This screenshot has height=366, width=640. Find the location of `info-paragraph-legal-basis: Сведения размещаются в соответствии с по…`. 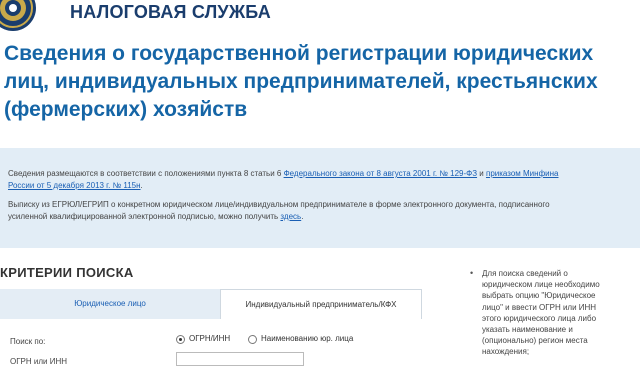

info-paragraph-legal-basis: Сведения размещаются в соответствии с по… is located at coordinates (288, 180).